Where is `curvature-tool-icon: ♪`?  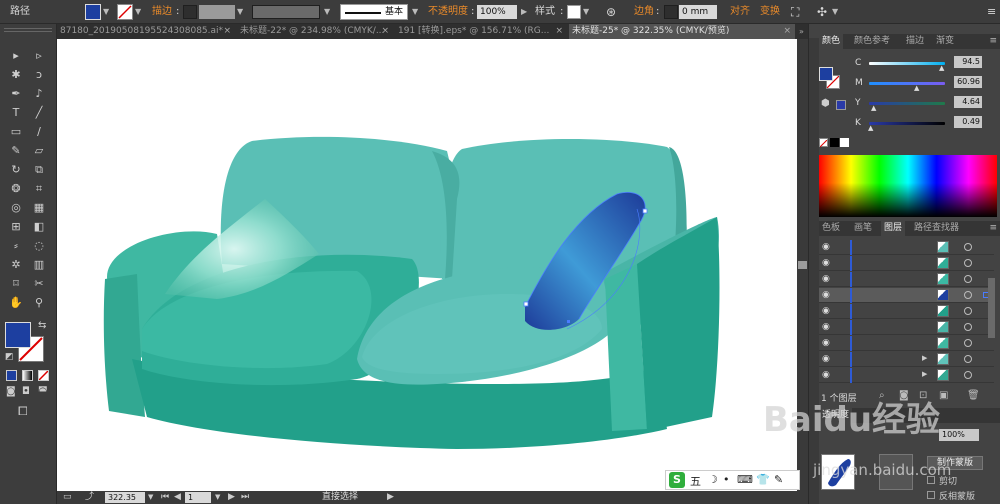
curvature-tool-icon: ♪ is located at coordinates (39, 94).